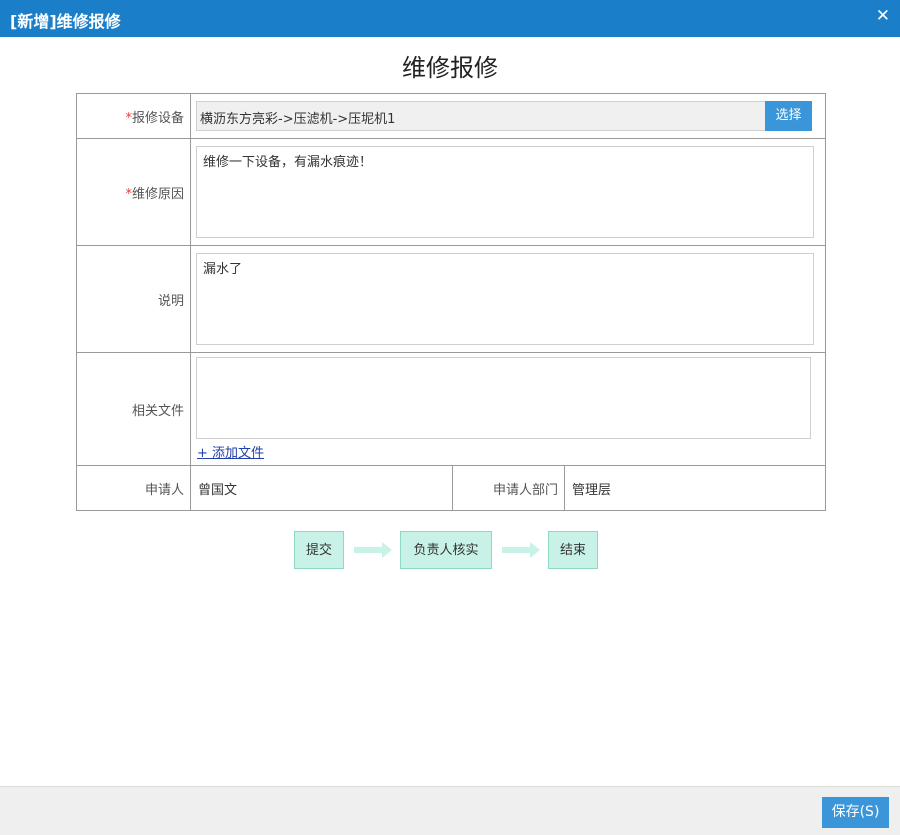 This screenshot has width=900, height=835. What do you see at coordinates (321, 488) in the screenshot?
I see `applicant-value: 曾国文` at bounding box center [321, 488].